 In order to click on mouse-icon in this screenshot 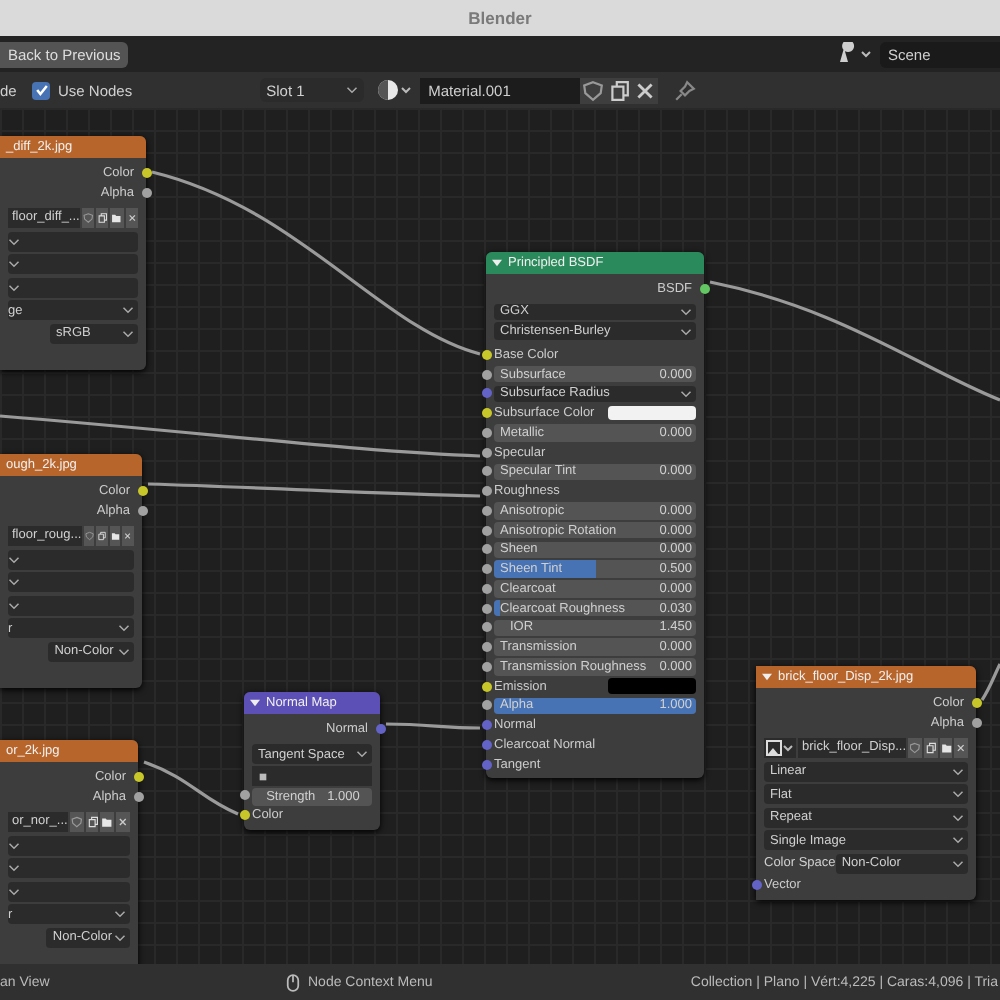, I will do `click(293, 982)`.